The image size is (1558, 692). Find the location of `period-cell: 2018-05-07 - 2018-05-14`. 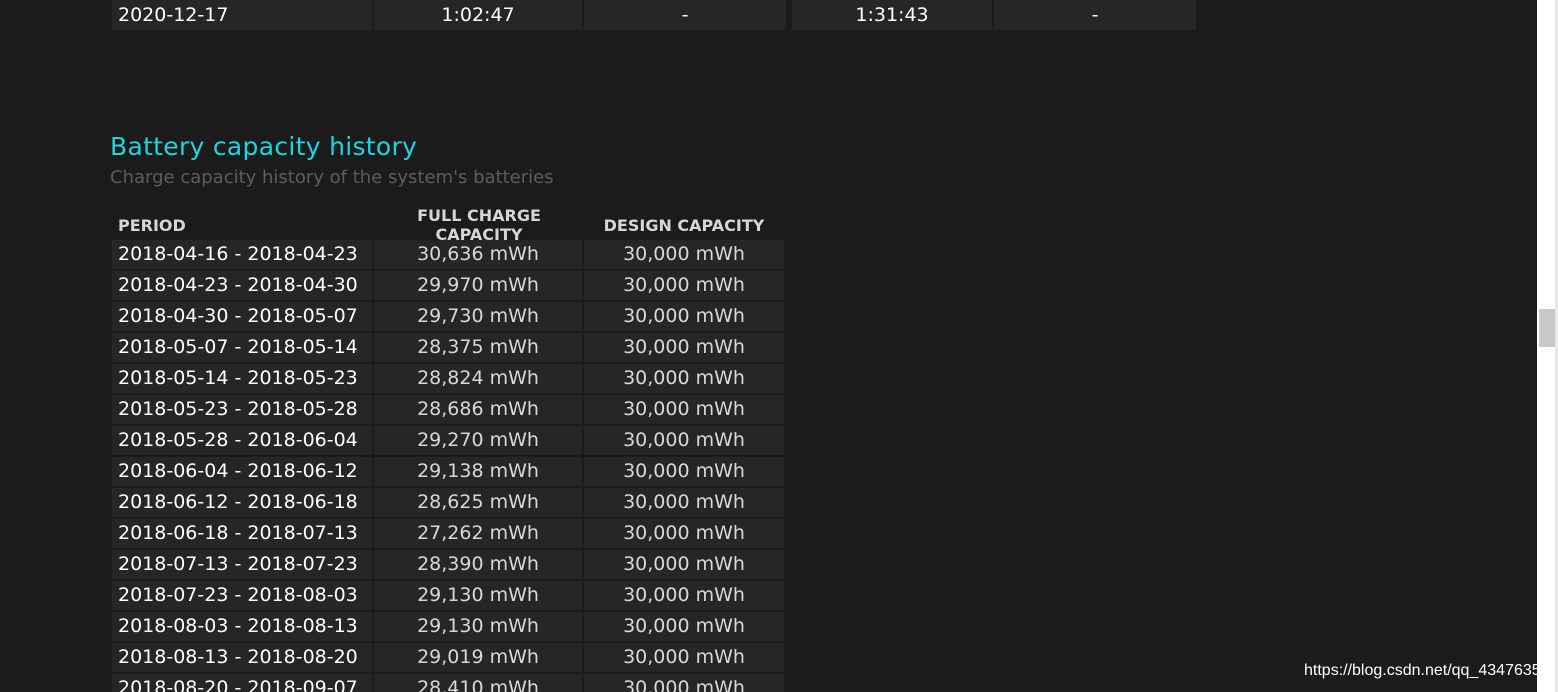

period-cell: 2018-05-07 - 2018-05-14 is located at coordinates (242, 347).